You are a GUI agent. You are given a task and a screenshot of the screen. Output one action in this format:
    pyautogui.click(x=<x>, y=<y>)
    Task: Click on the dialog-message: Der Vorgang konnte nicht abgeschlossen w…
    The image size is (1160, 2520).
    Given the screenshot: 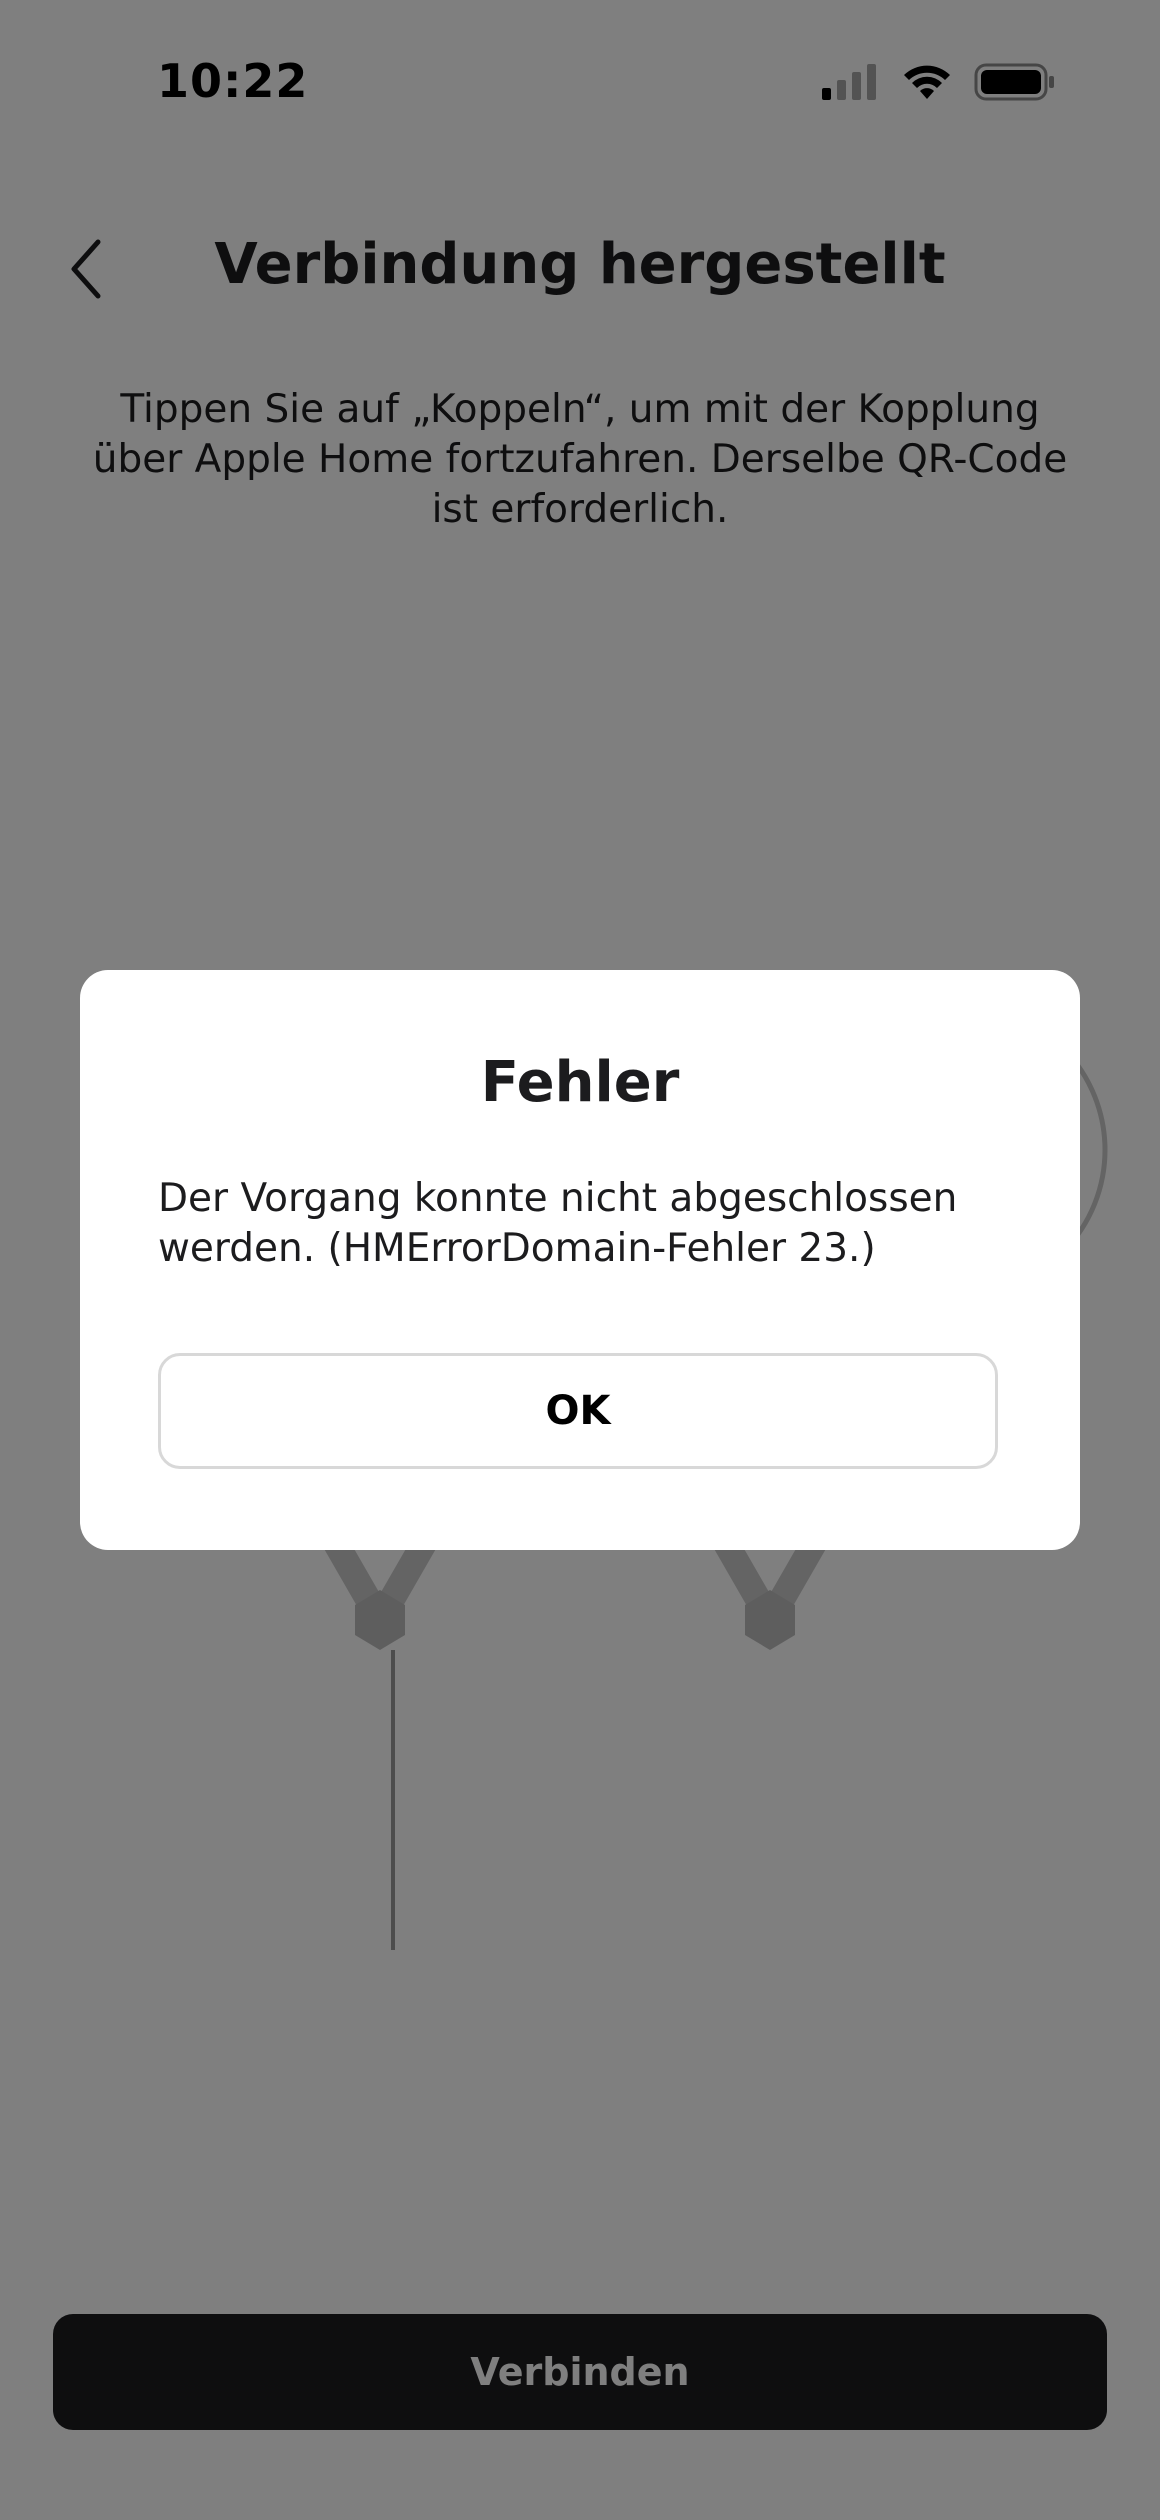 What is the action you would take?
    pyautogui.click(x=558, y=1223)
    